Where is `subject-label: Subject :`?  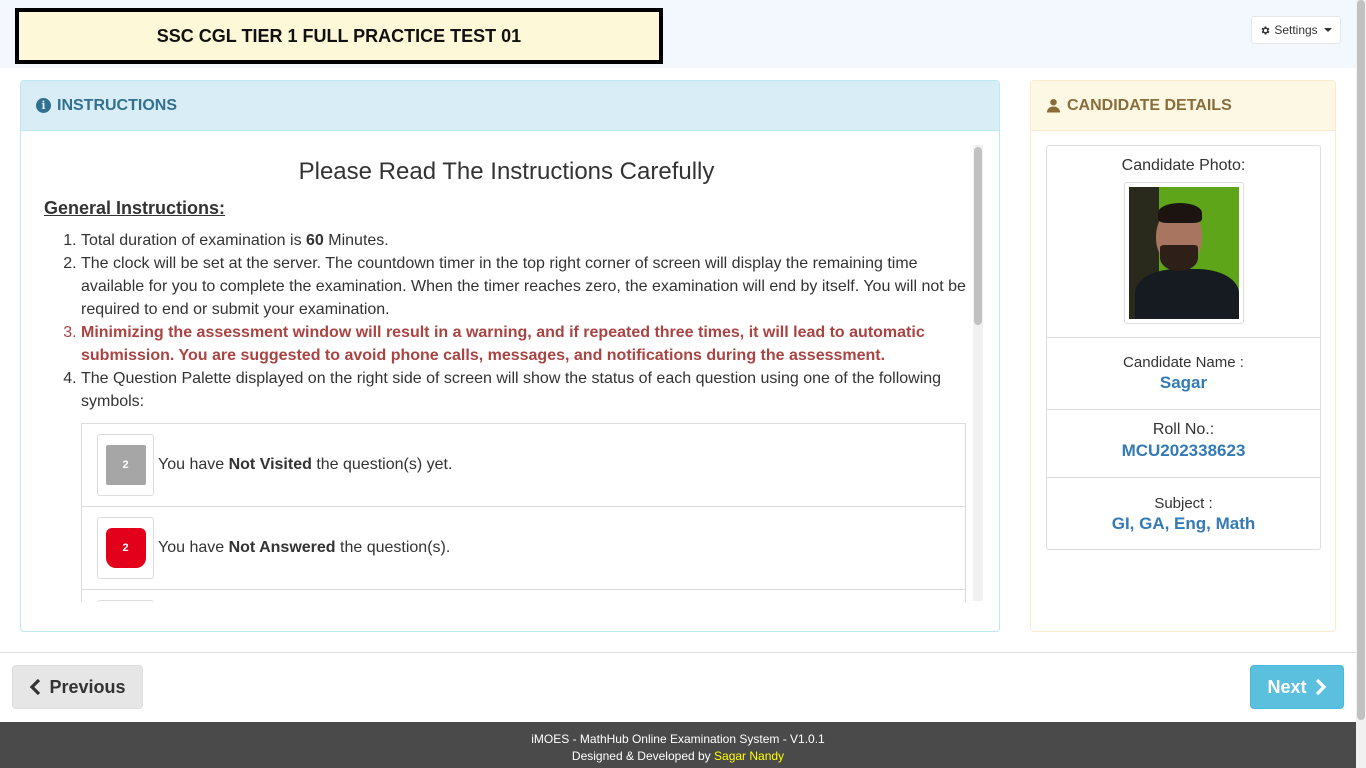
subject-label: Subject : is located at coordinates (1183, 503).